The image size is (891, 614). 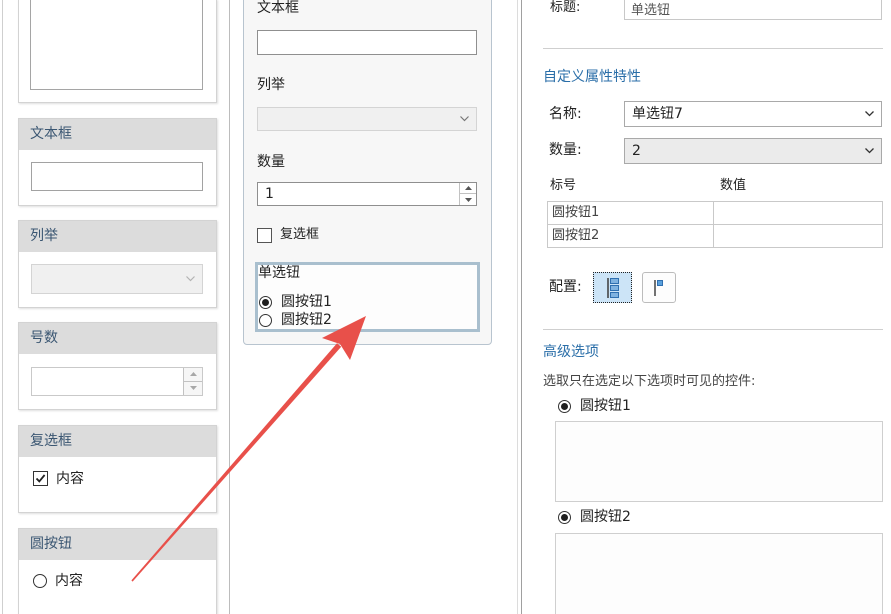 I want to click on title-label: 标题:, so click(x=565, y=7).